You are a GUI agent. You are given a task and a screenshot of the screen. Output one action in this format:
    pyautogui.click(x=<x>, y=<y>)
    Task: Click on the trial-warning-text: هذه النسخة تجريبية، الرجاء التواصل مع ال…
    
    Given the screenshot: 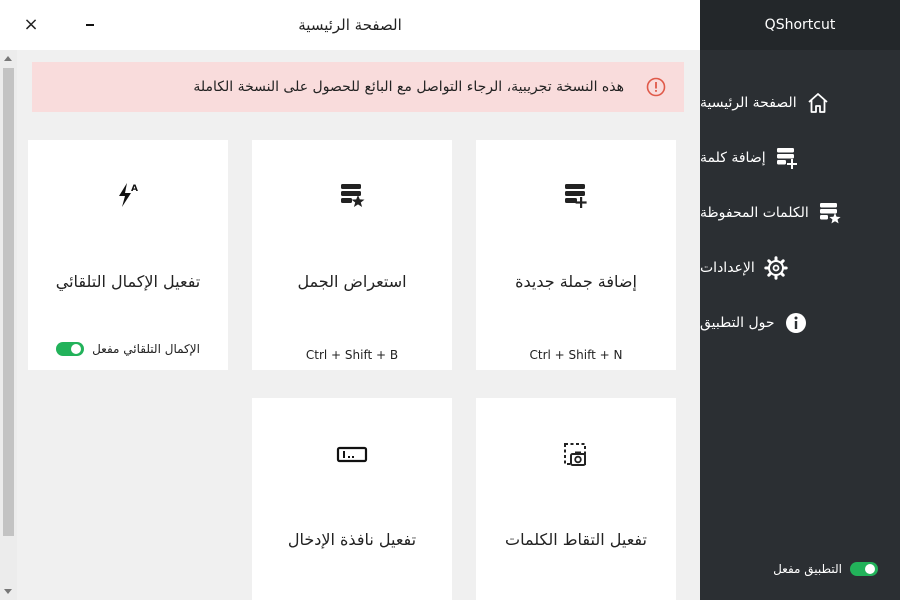 What is the action you would take?
    pyautogui.click(x=408, y=87)
    